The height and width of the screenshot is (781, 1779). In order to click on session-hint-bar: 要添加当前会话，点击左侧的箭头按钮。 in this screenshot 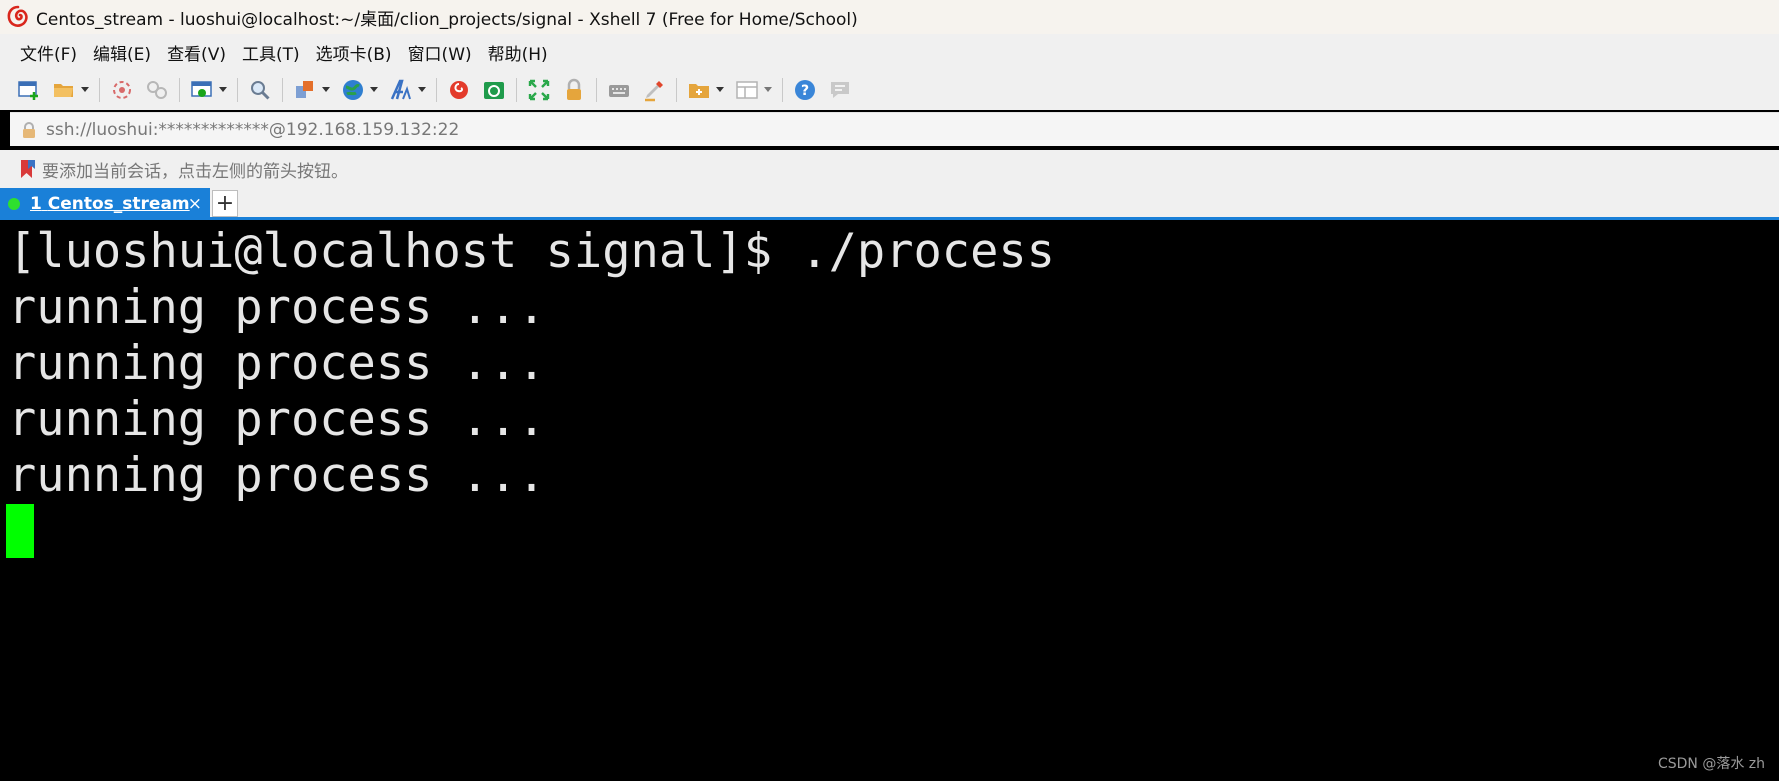, I will do `click(889, 169)`.